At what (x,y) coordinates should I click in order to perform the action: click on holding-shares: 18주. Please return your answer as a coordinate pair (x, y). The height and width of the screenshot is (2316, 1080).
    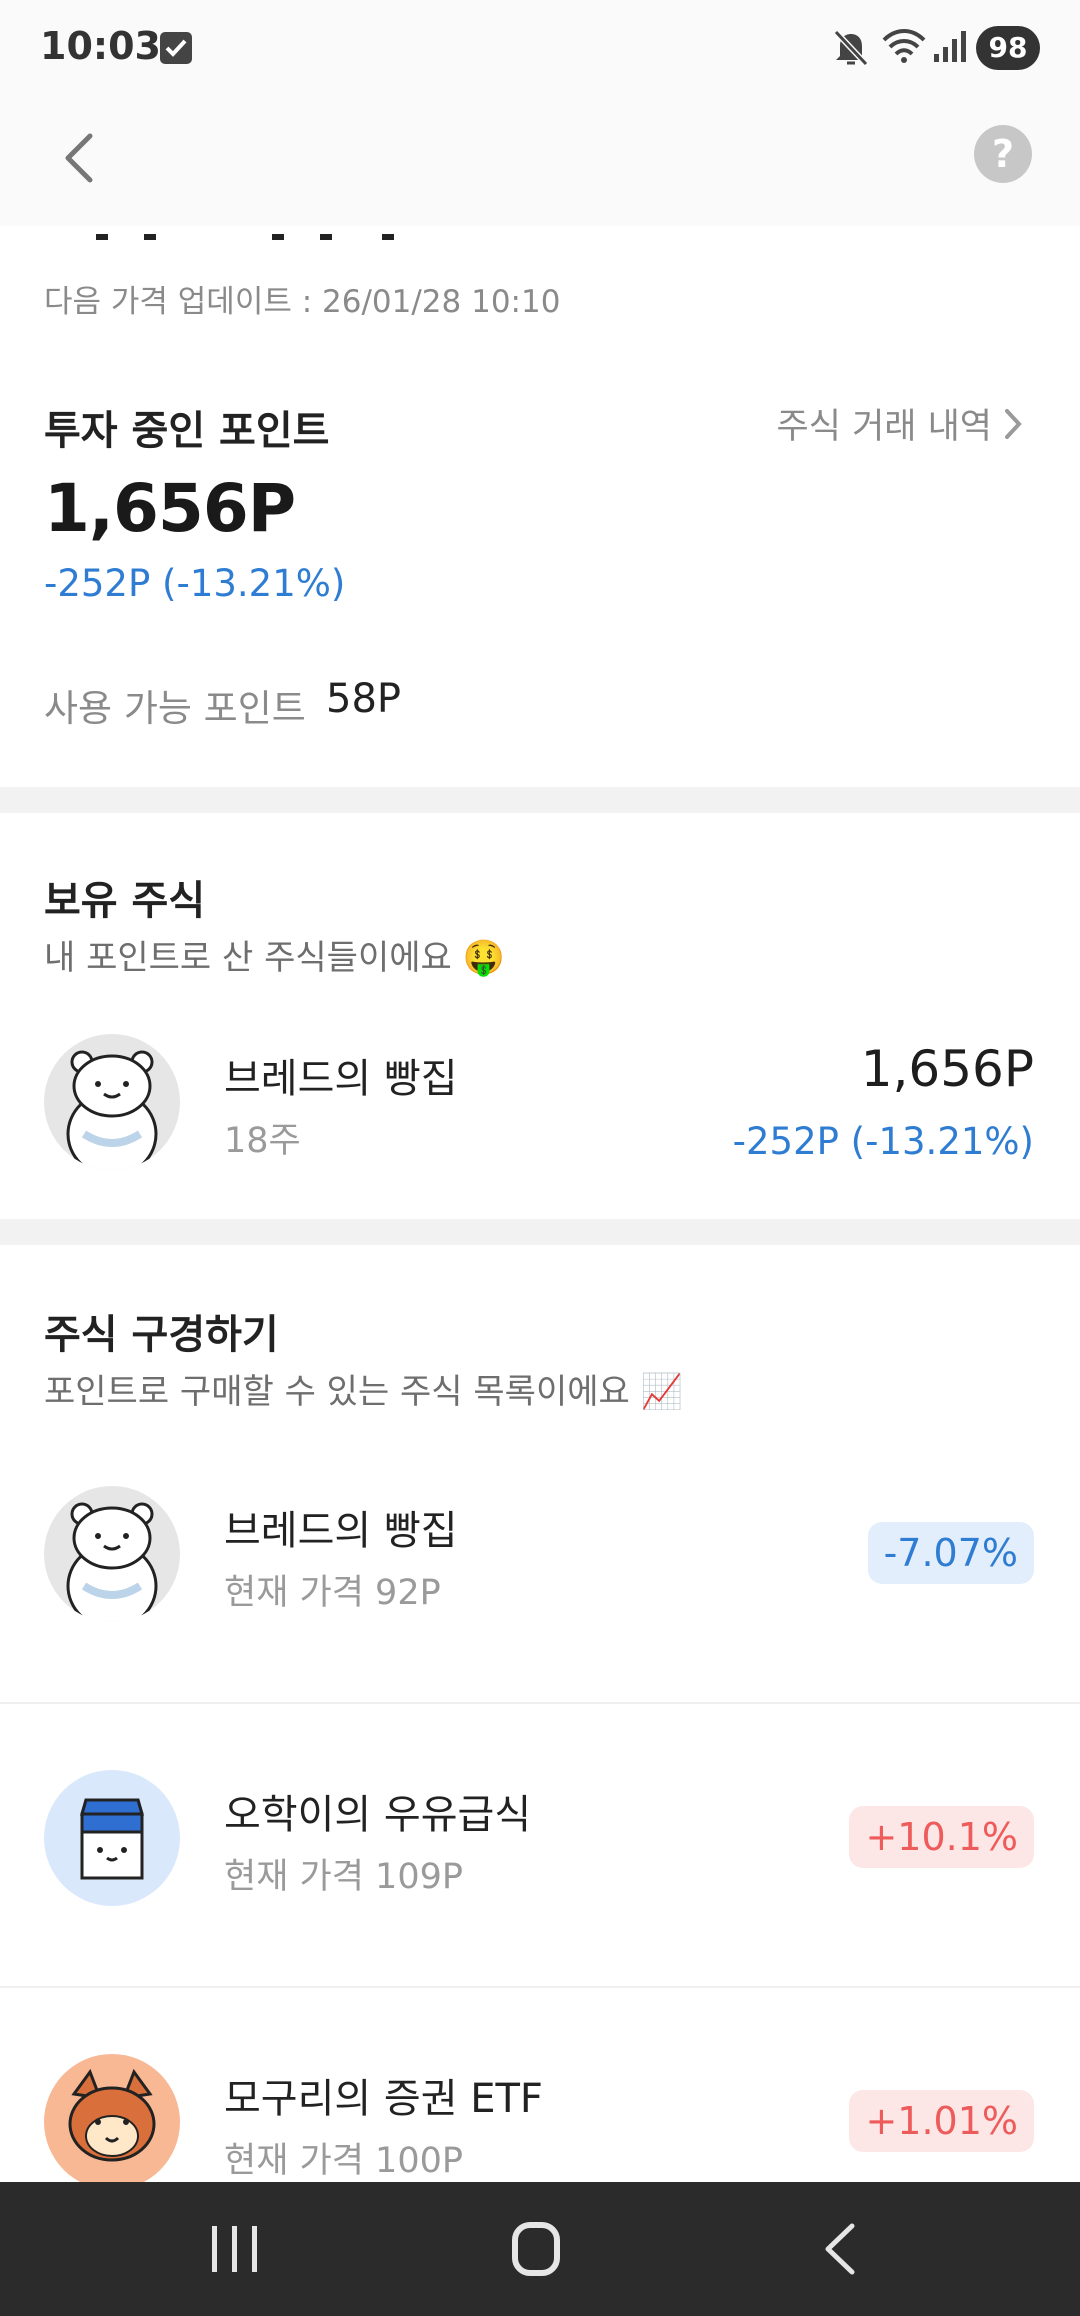
    Looking at the image, I should click on (262, 1141).